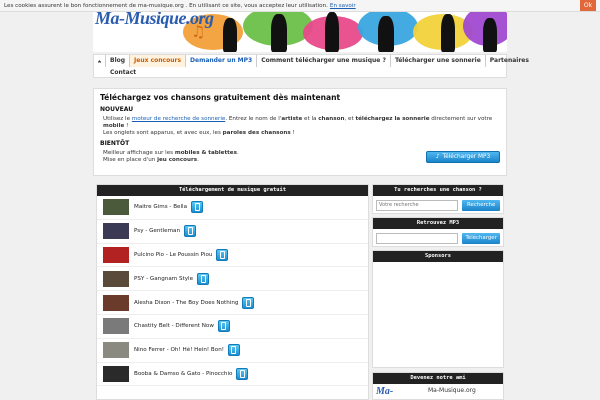 The width and height of the screenshot is (600, 400). I want to click on song-title: Pulcino Pio - Le Poussin Piou, so click(173, 255).